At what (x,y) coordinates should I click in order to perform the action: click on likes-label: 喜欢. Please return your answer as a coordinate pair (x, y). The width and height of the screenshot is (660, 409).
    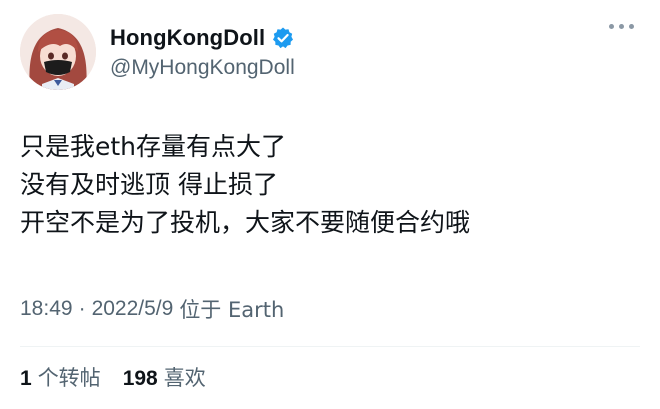
    Looking at the image, I should click on (184, 378).